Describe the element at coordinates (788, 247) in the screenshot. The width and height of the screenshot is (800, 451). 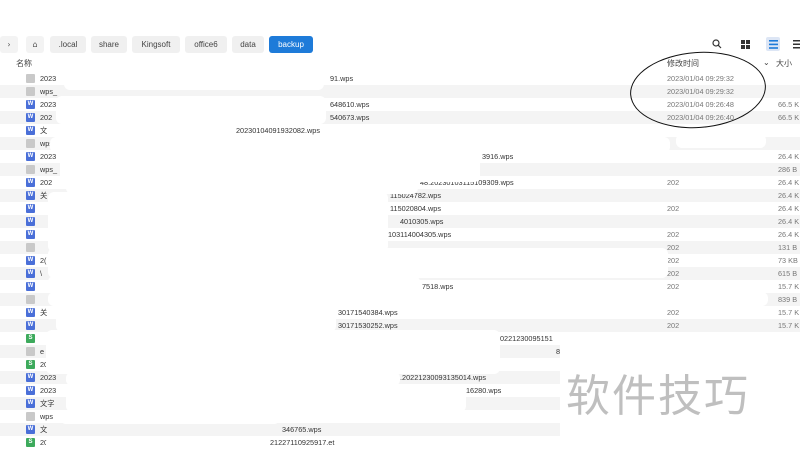
I see `file-size: 131 B` at that location.